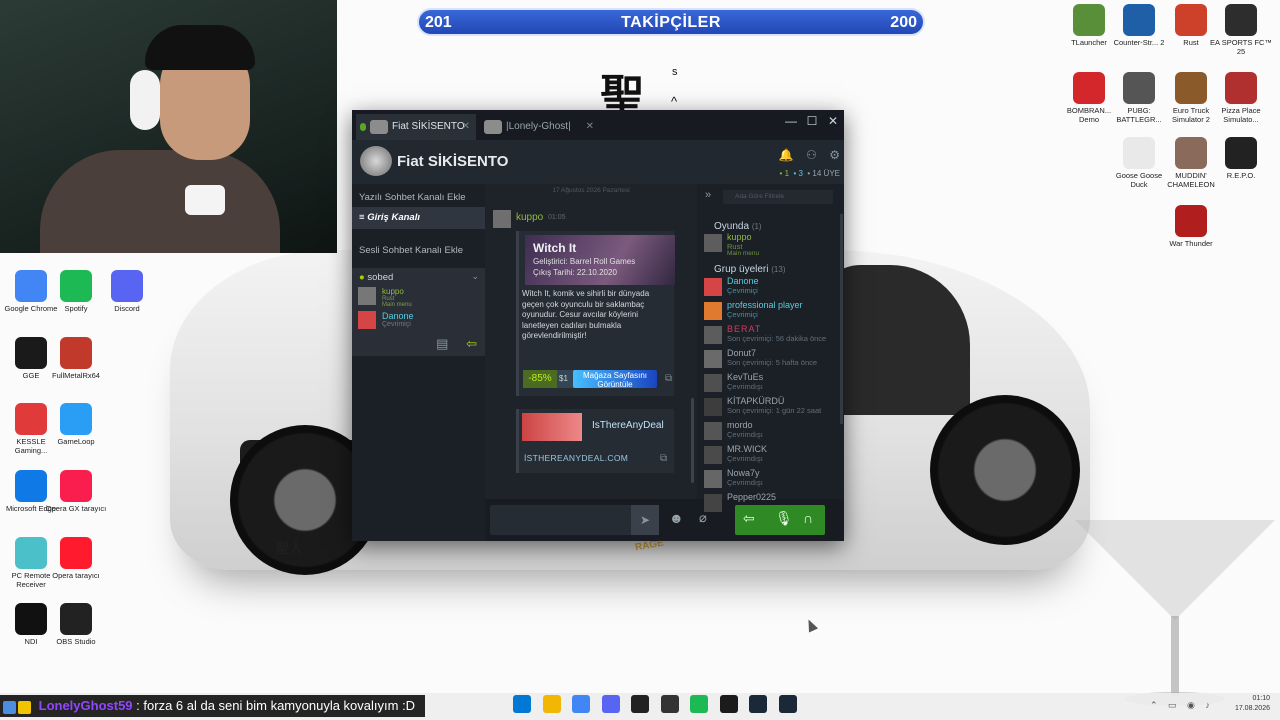 This screenshot has width=1280, height=720. Describe the element at coordinates (774, 431) in the screenshot. I see `member-item: mordo Çevrimdışı` at that location.